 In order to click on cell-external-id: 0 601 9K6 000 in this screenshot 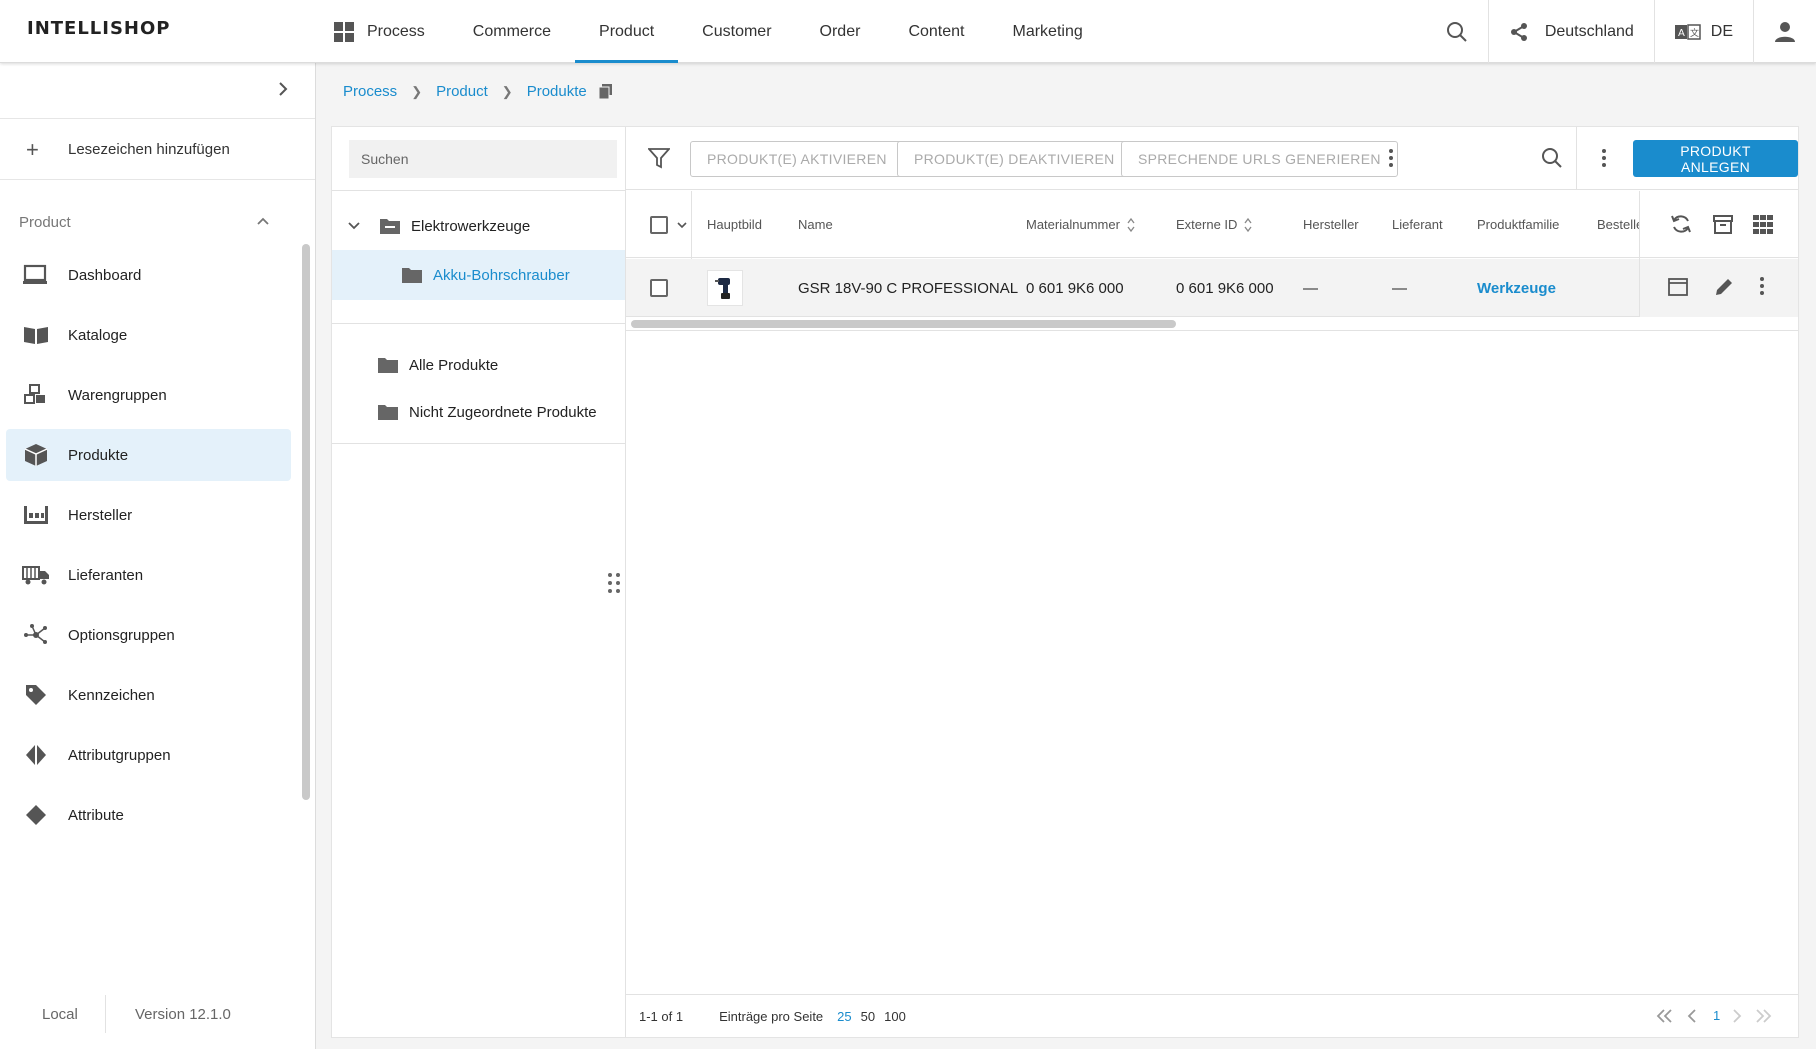, I will do `click(1225, 288)`.